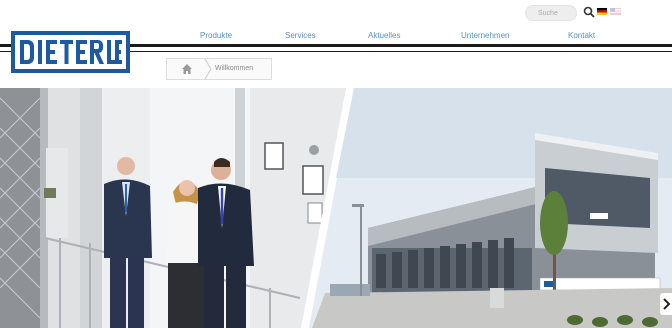  I want to click on nav-item-aktuelles: Aktuelles, so click(384, 35).